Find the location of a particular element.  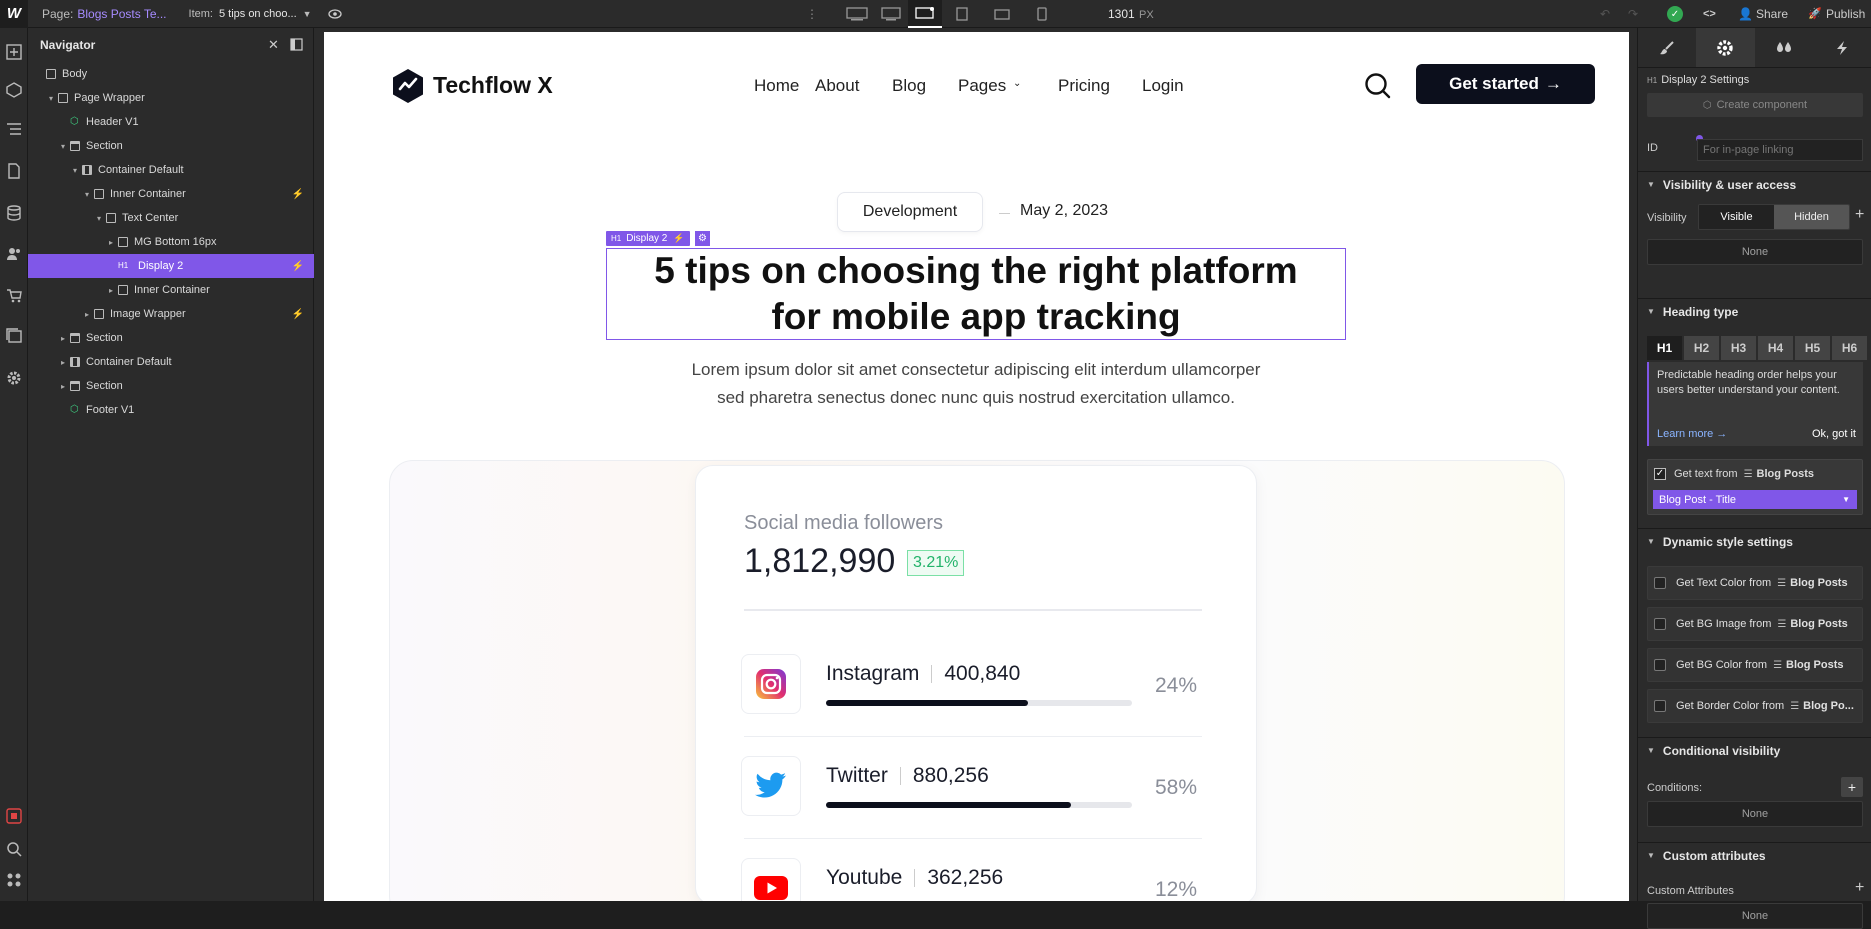

dock-panel-icon is located at coordinates (296, 44).